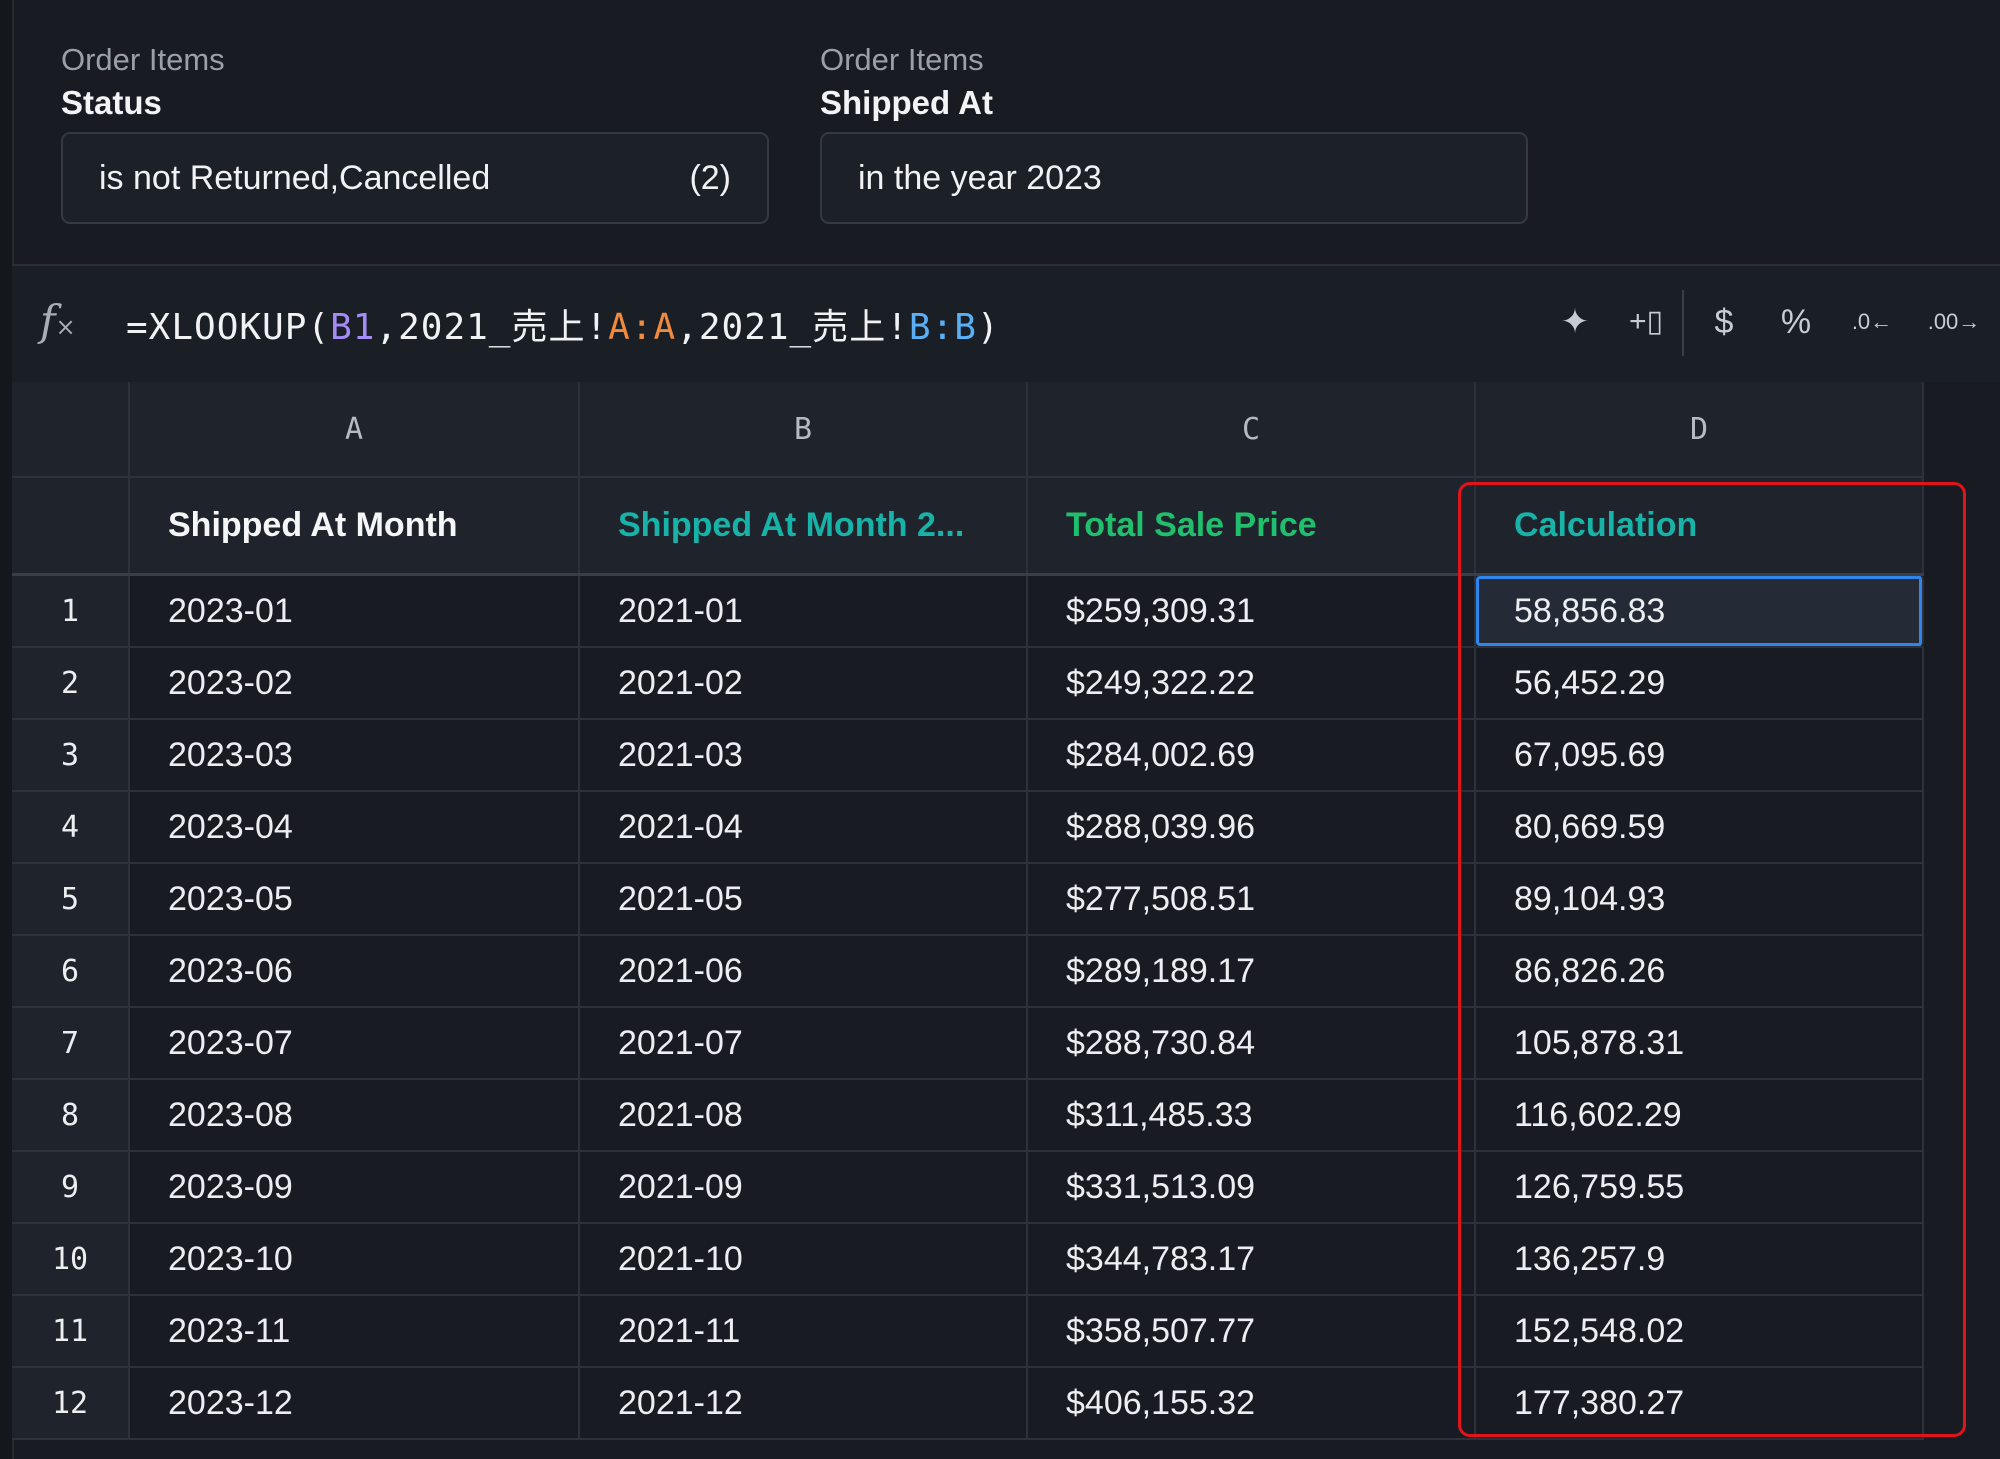 The height and width of the screenshot is (1459, 2000). What do you see at coordinates (228, 327) in the screenshot?
I see `formula-part: =XLOOKUP(` at bounding box center [228, 327].